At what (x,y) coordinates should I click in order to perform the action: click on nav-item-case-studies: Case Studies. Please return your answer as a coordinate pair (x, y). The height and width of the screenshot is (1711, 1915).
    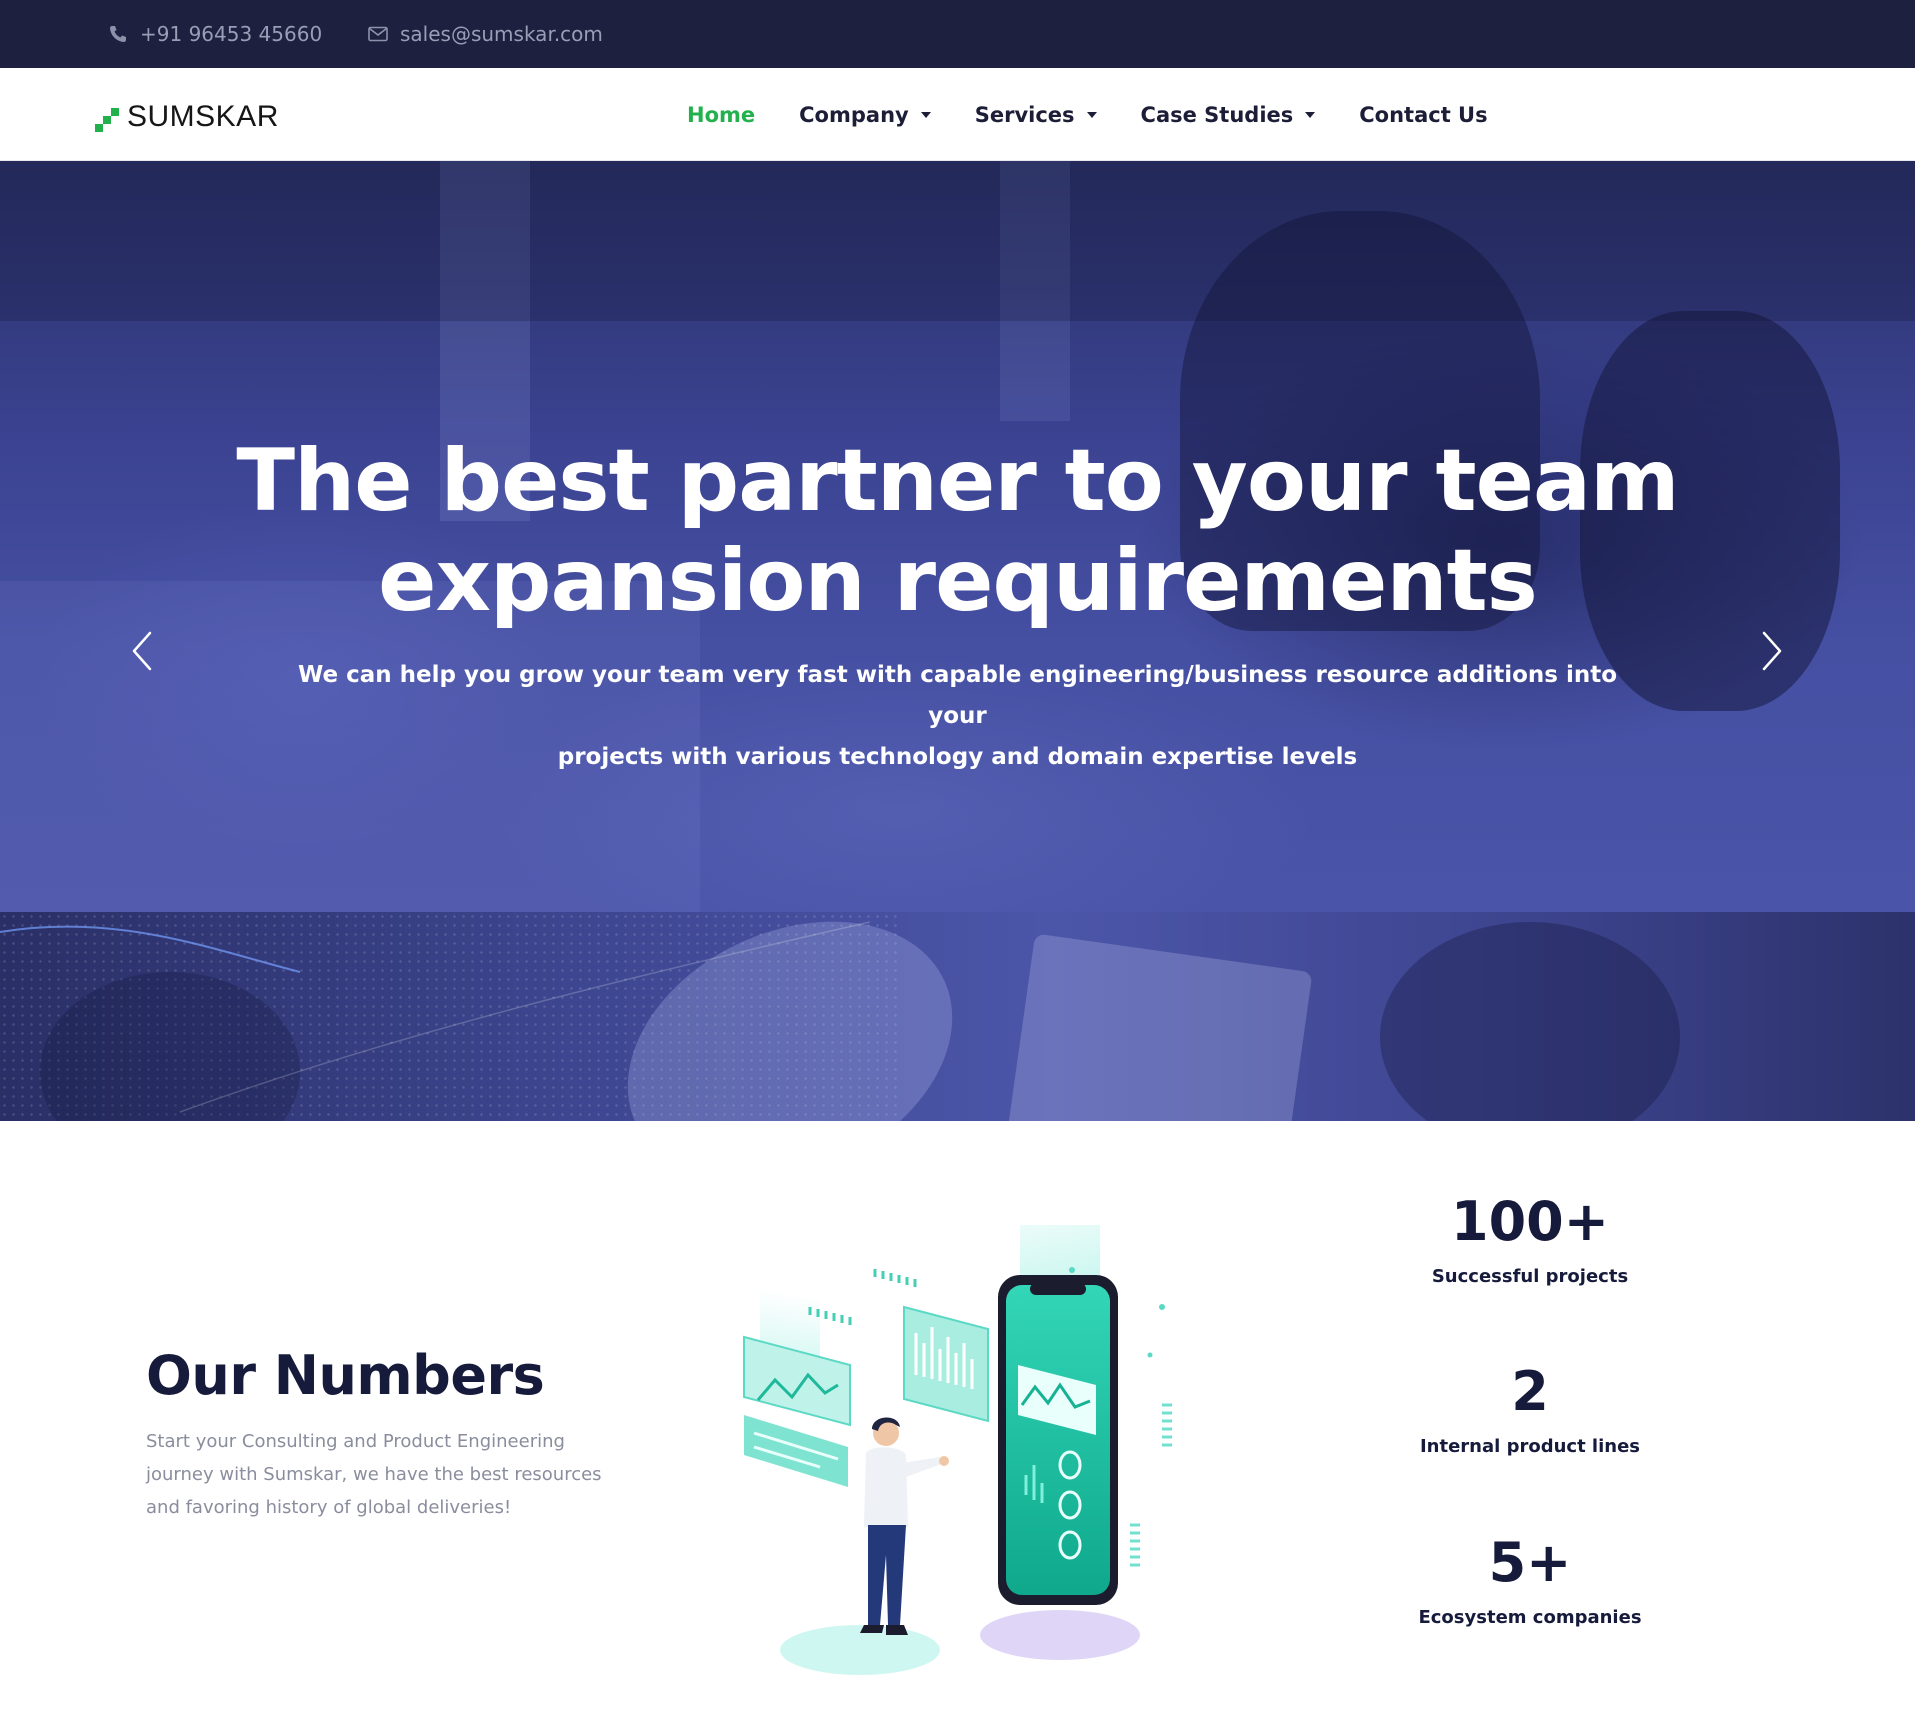
    Looking at the image, I should click on (1228, 115).